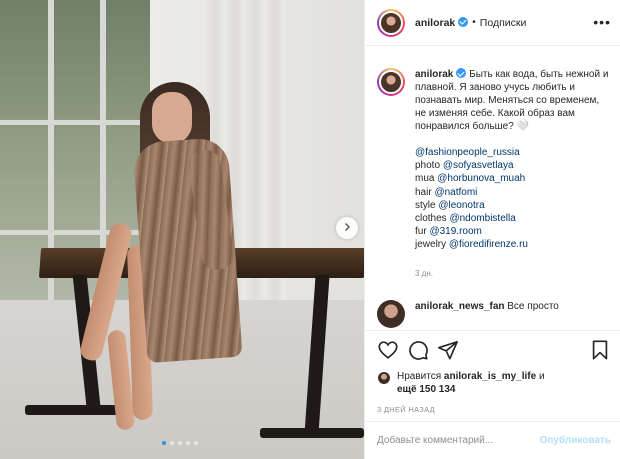 This screenshot has height=459, width=620. What do you see at coordinates (418, 350) in the screenshot?
I see `comment-icon` at bounding box center [418, 350].